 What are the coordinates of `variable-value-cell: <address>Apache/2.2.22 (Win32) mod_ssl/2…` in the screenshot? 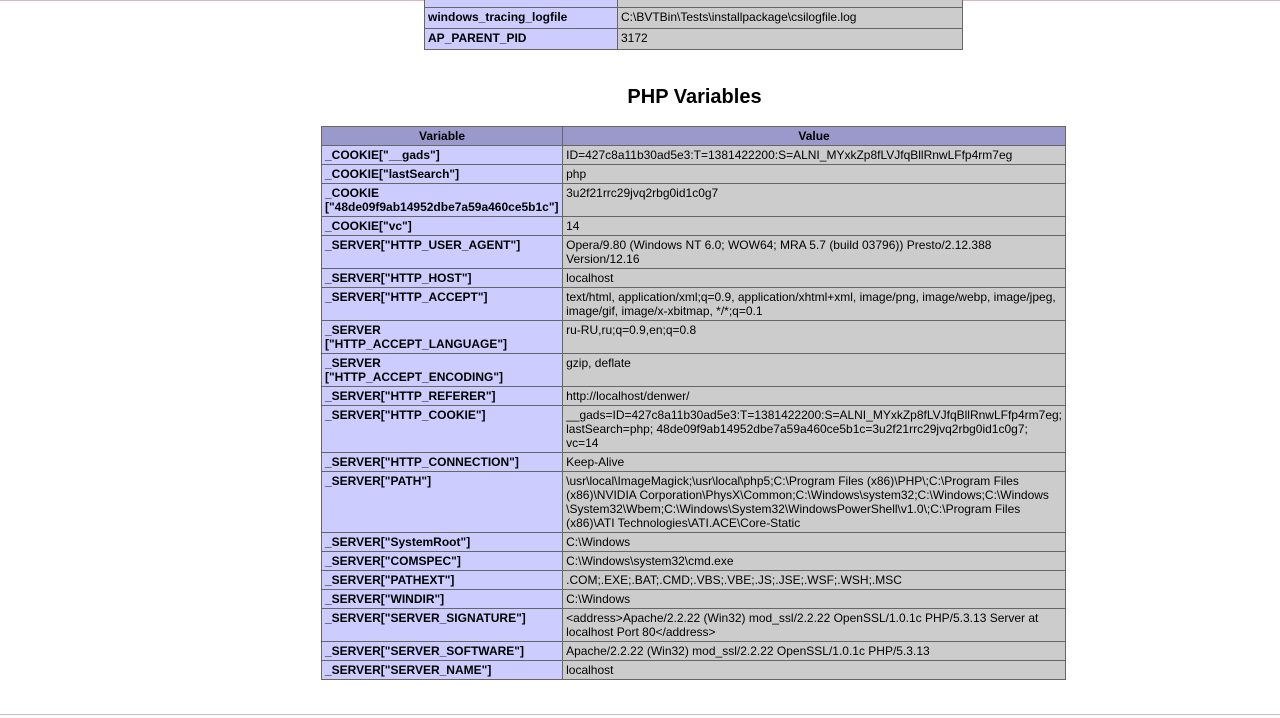 It's located at (814, 625).